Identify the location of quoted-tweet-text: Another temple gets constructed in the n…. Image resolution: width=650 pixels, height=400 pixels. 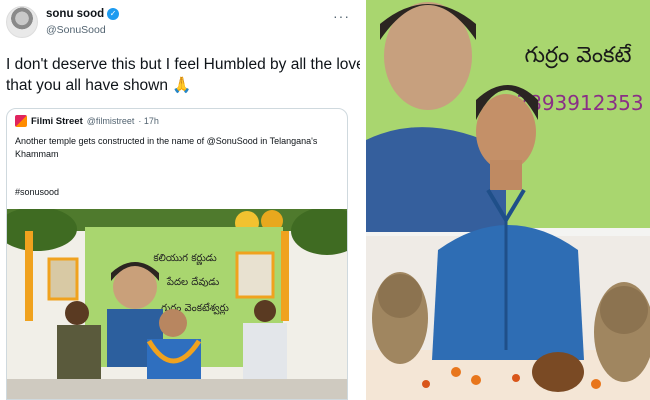
(176, 148).